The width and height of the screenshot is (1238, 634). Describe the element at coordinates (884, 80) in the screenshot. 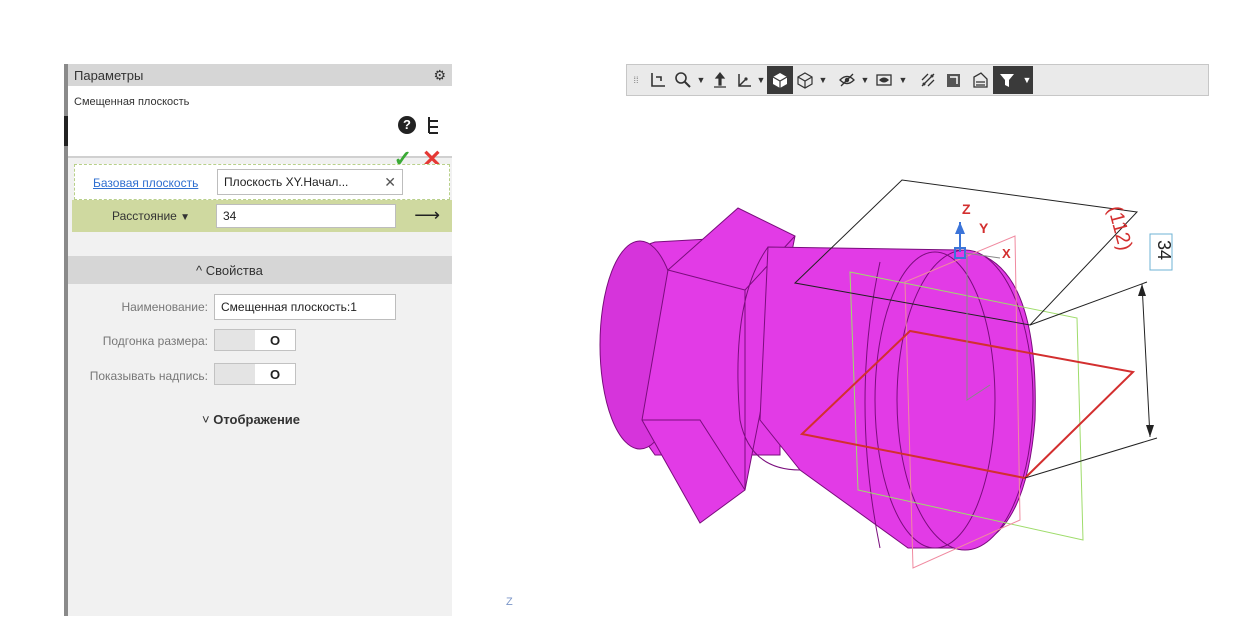

I see `show-eye-icon` at that location.